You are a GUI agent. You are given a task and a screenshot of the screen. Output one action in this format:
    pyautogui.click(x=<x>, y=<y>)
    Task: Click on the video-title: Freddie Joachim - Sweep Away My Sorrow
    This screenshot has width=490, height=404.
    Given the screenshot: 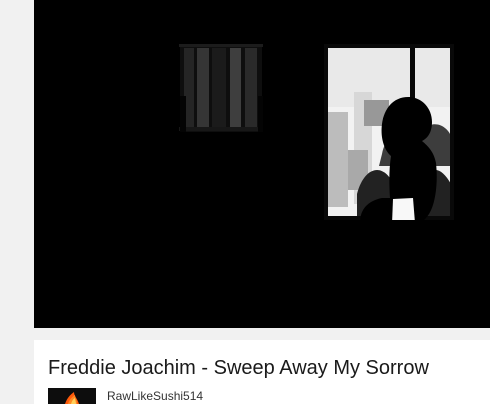 What is the action you would take?
    pyautogui.click(x=238, y=368)
    